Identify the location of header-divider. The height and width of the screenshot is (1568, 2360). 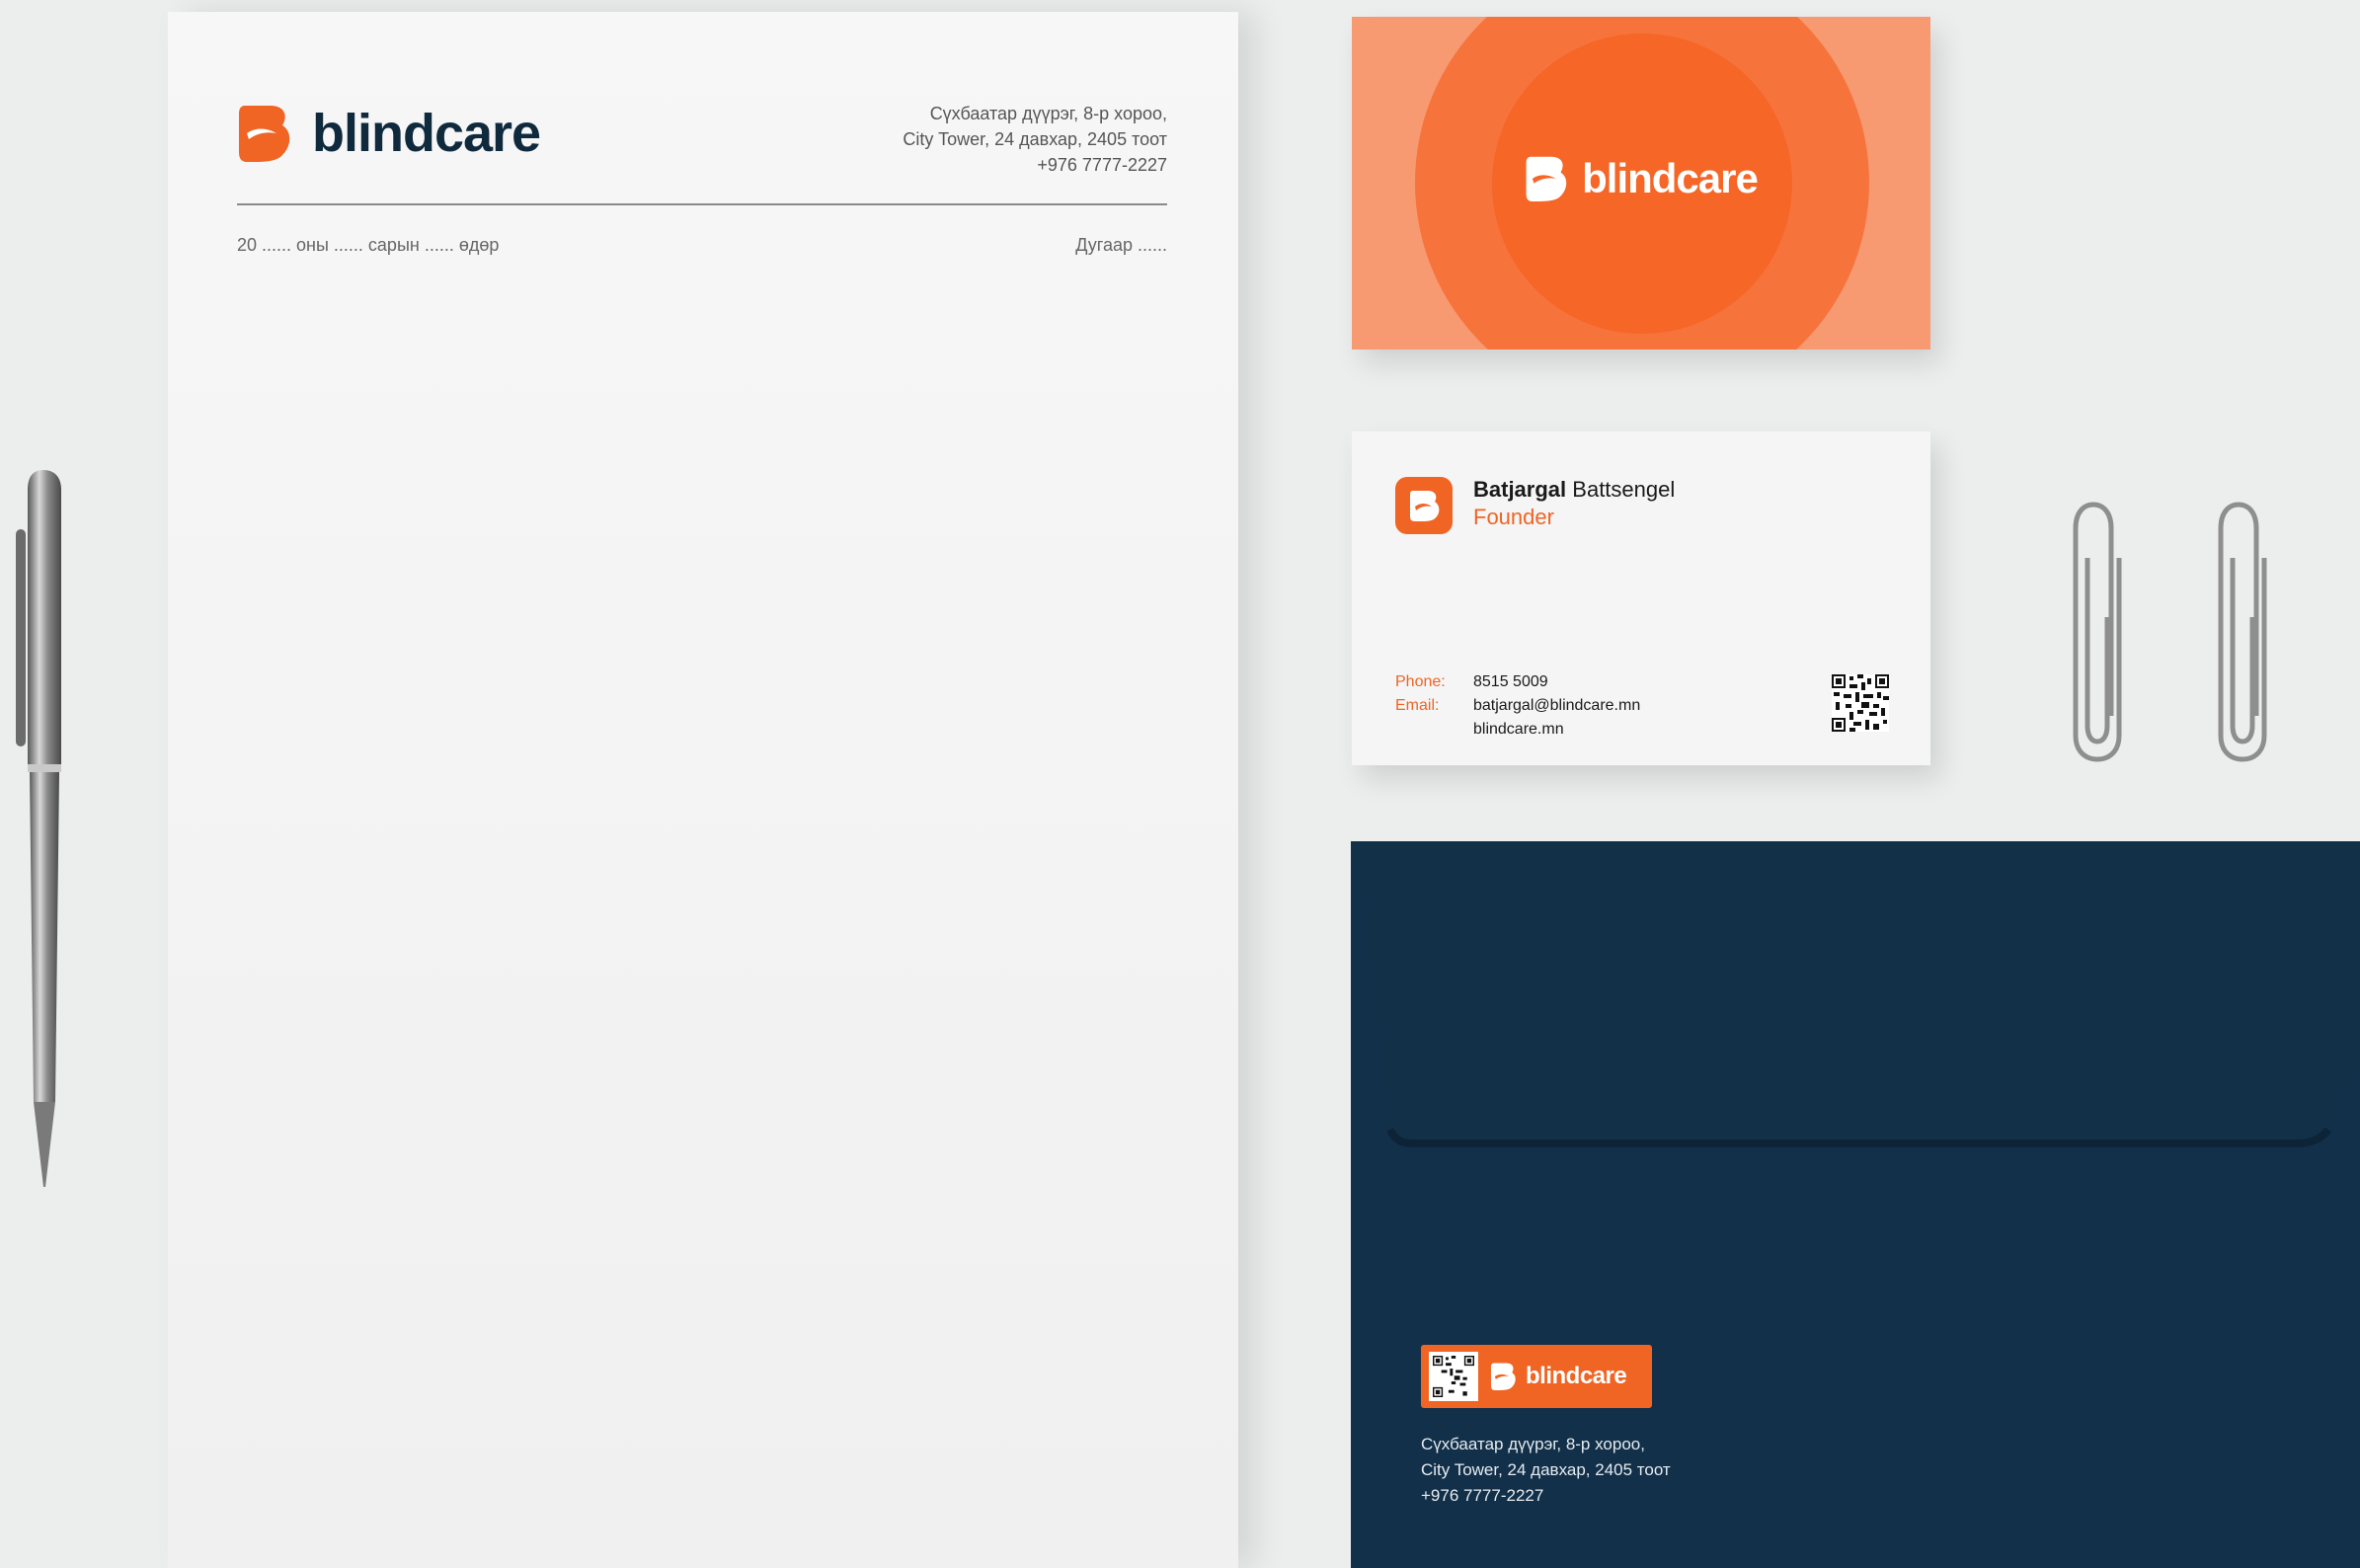
(702, 204).